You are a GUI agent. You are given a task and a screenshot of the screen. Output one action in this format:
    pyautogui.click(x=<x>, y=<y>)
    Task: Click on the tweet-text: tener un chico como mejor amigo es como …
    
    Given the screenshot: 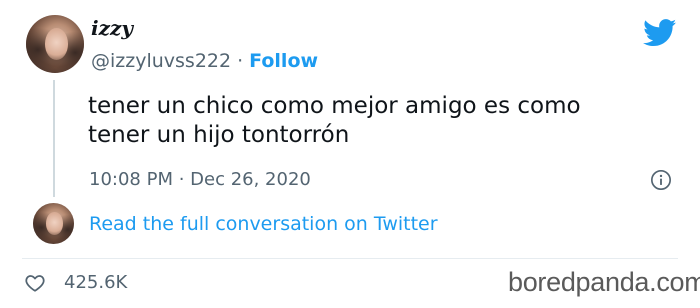 What is the action you would take?
    pyautogui.click(x=334, y=120)
    